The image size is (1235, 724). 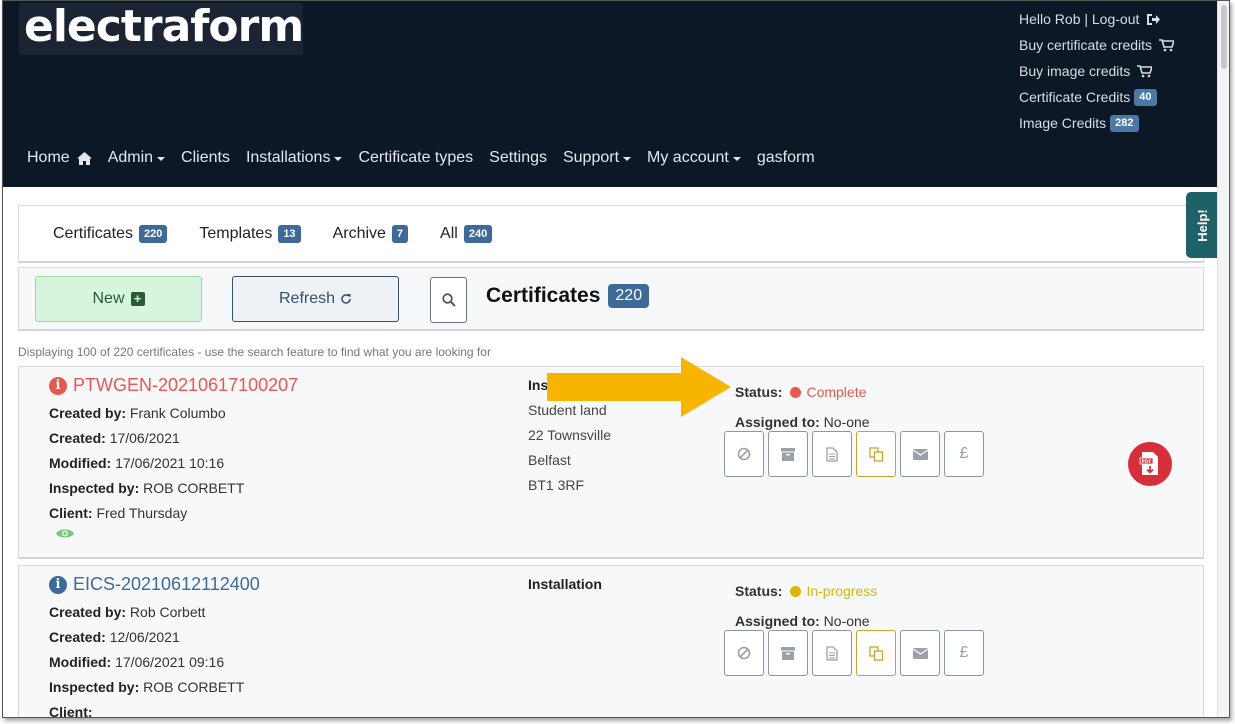 I want to click on certificate-credits-badge: 40, so click(x=1145, y=97).